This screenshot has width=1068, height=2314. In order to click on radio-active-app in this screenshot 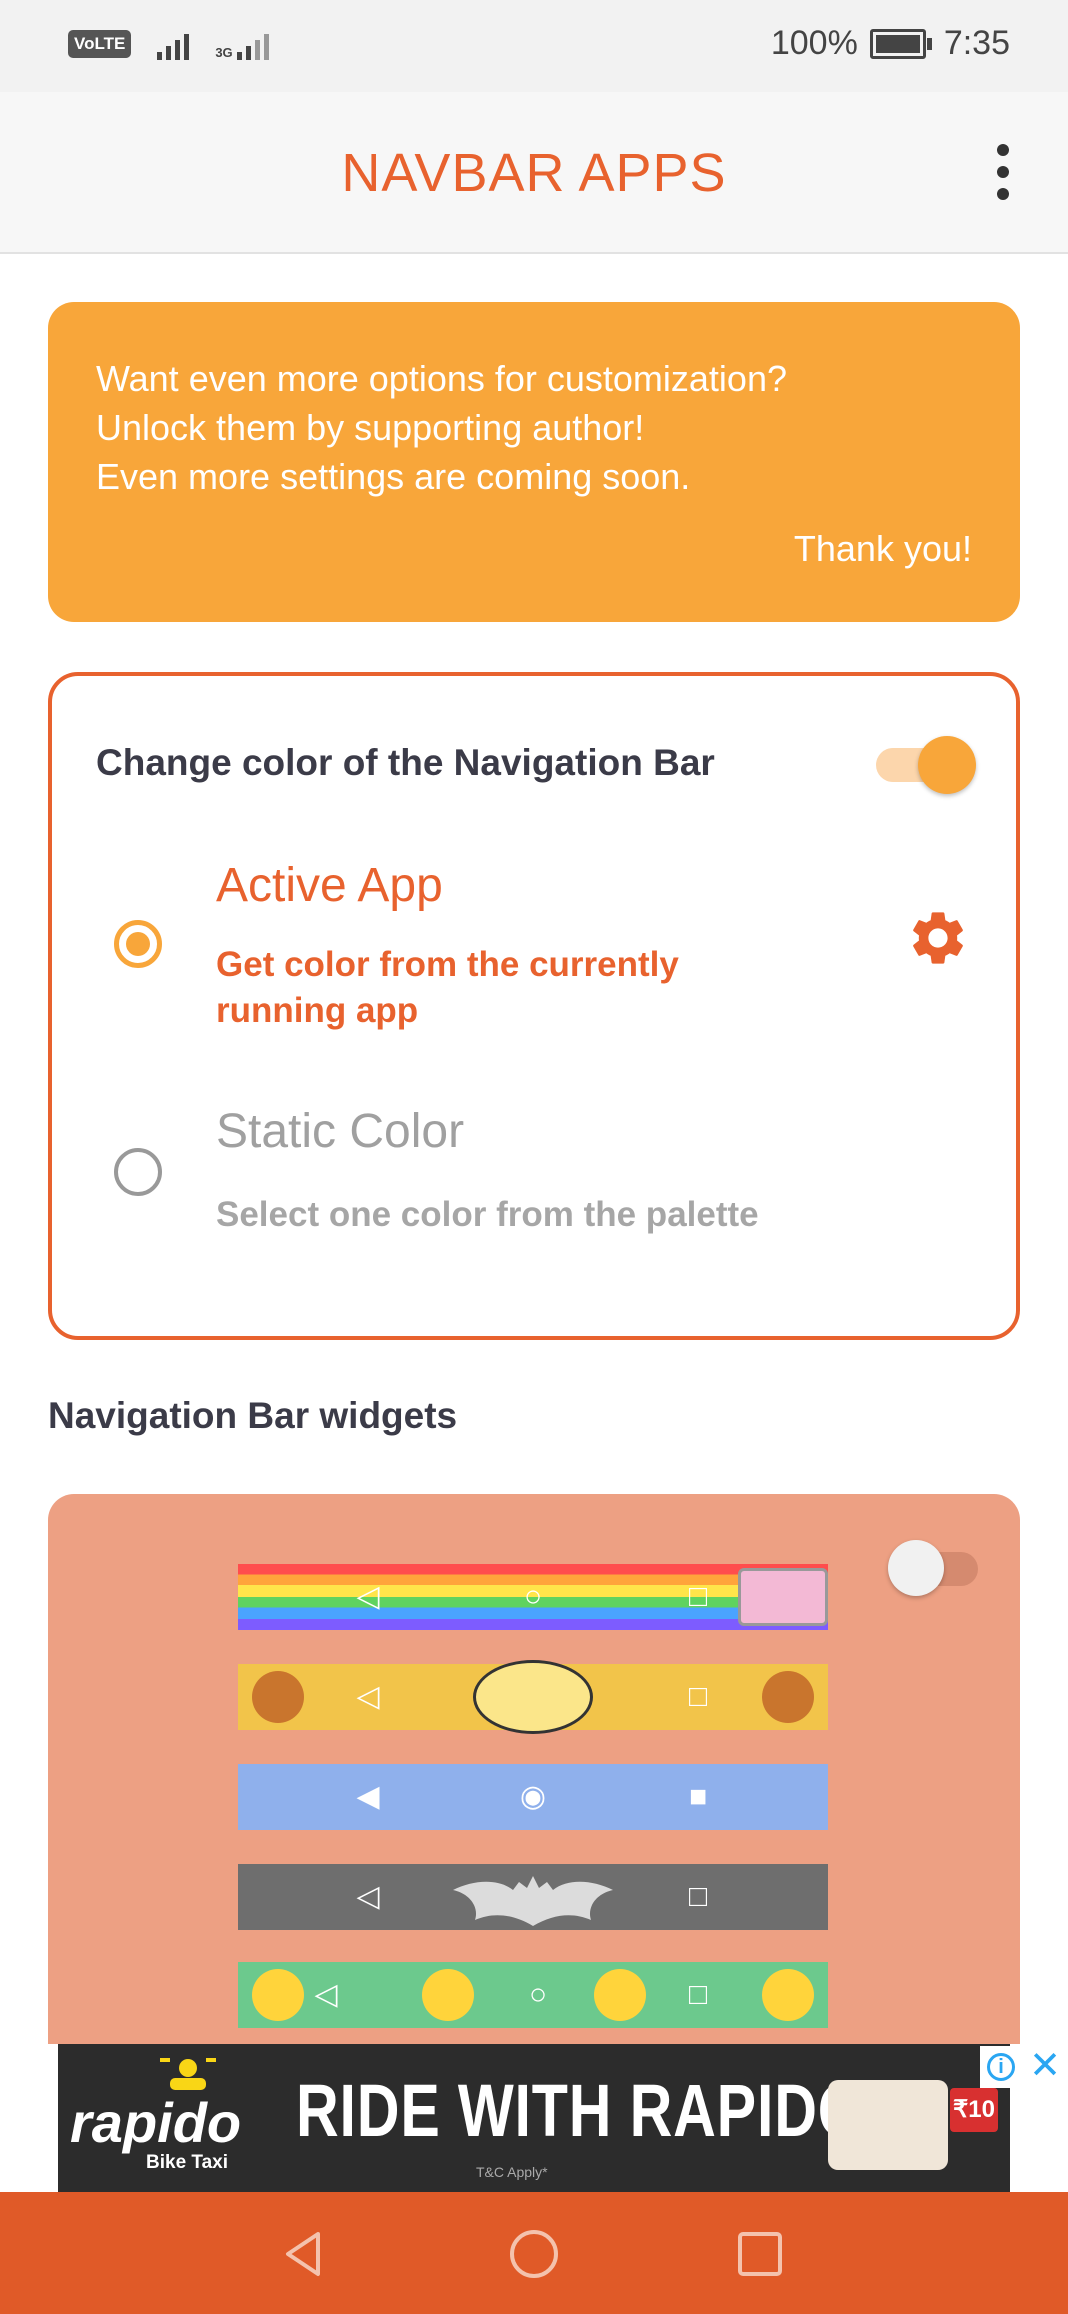, I will do `click(138, 944)`.